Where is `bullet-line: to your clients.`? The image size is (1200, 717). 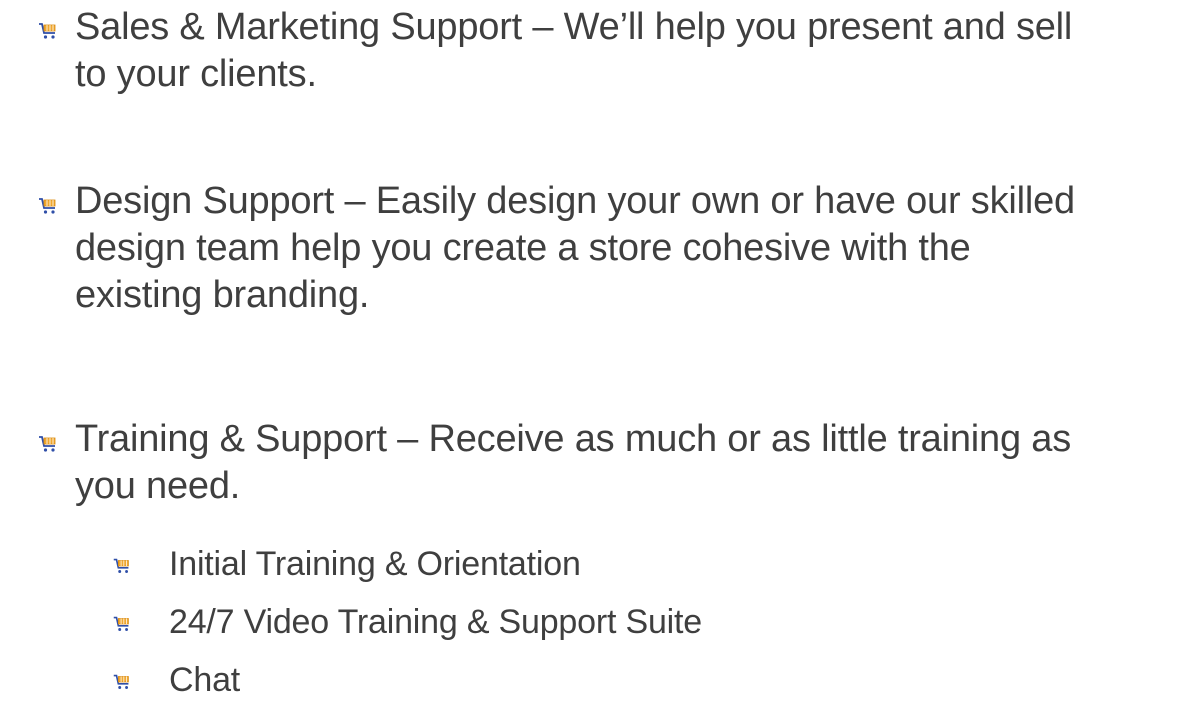 bullet-line: to your clients. is located at coordinates (196, 74).